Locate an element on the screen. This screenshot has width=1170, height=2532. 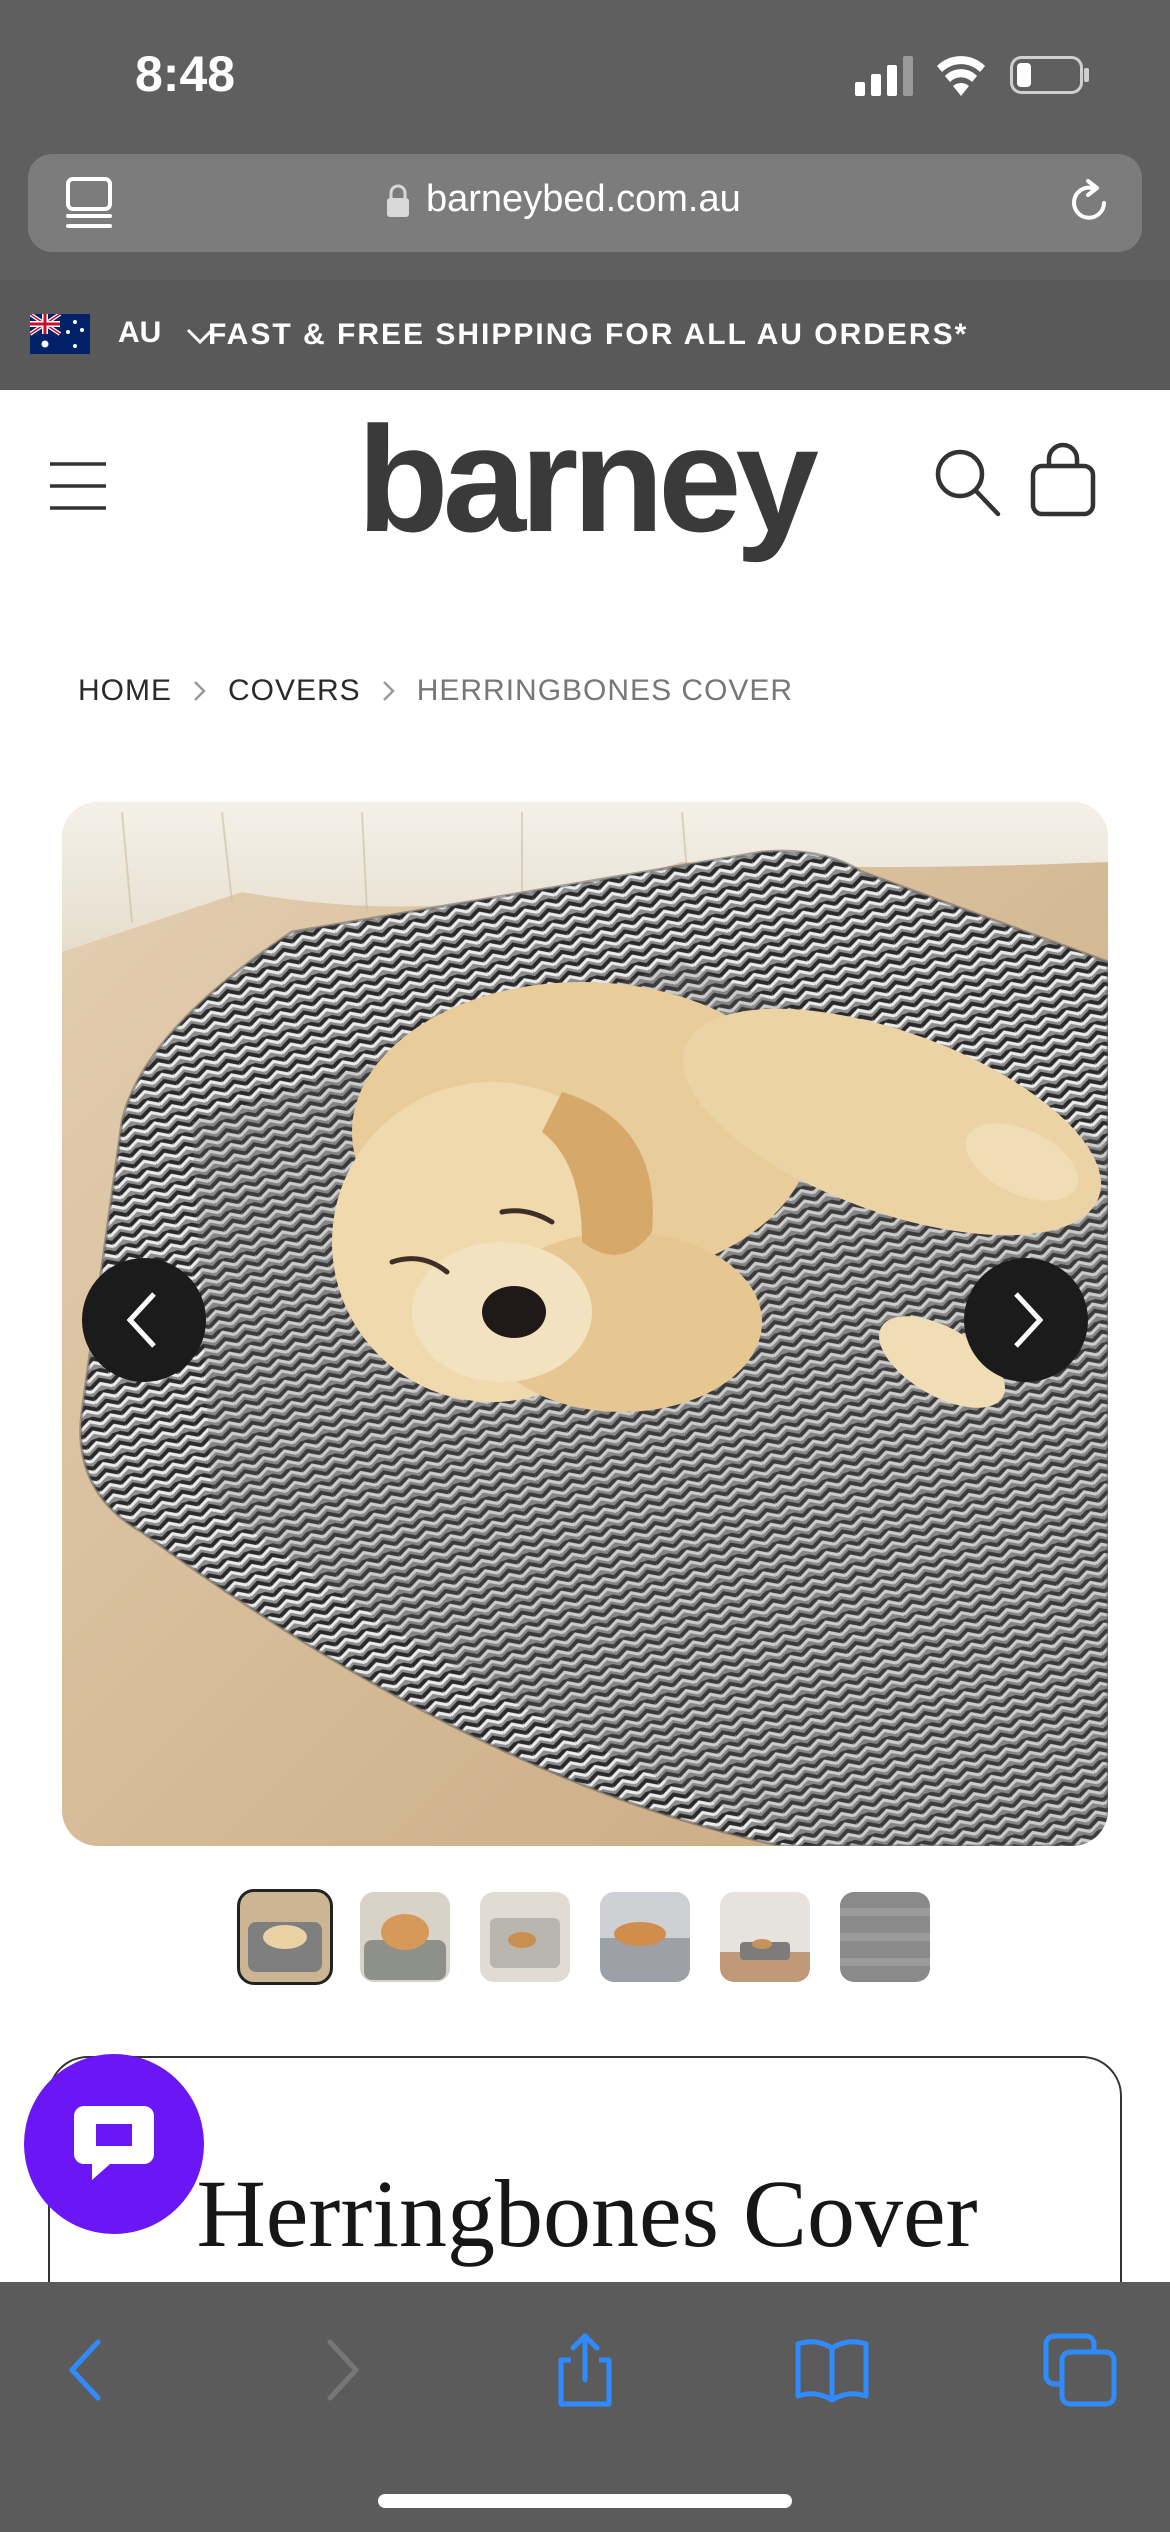
book-icon is located at coordinates (832, 2370).